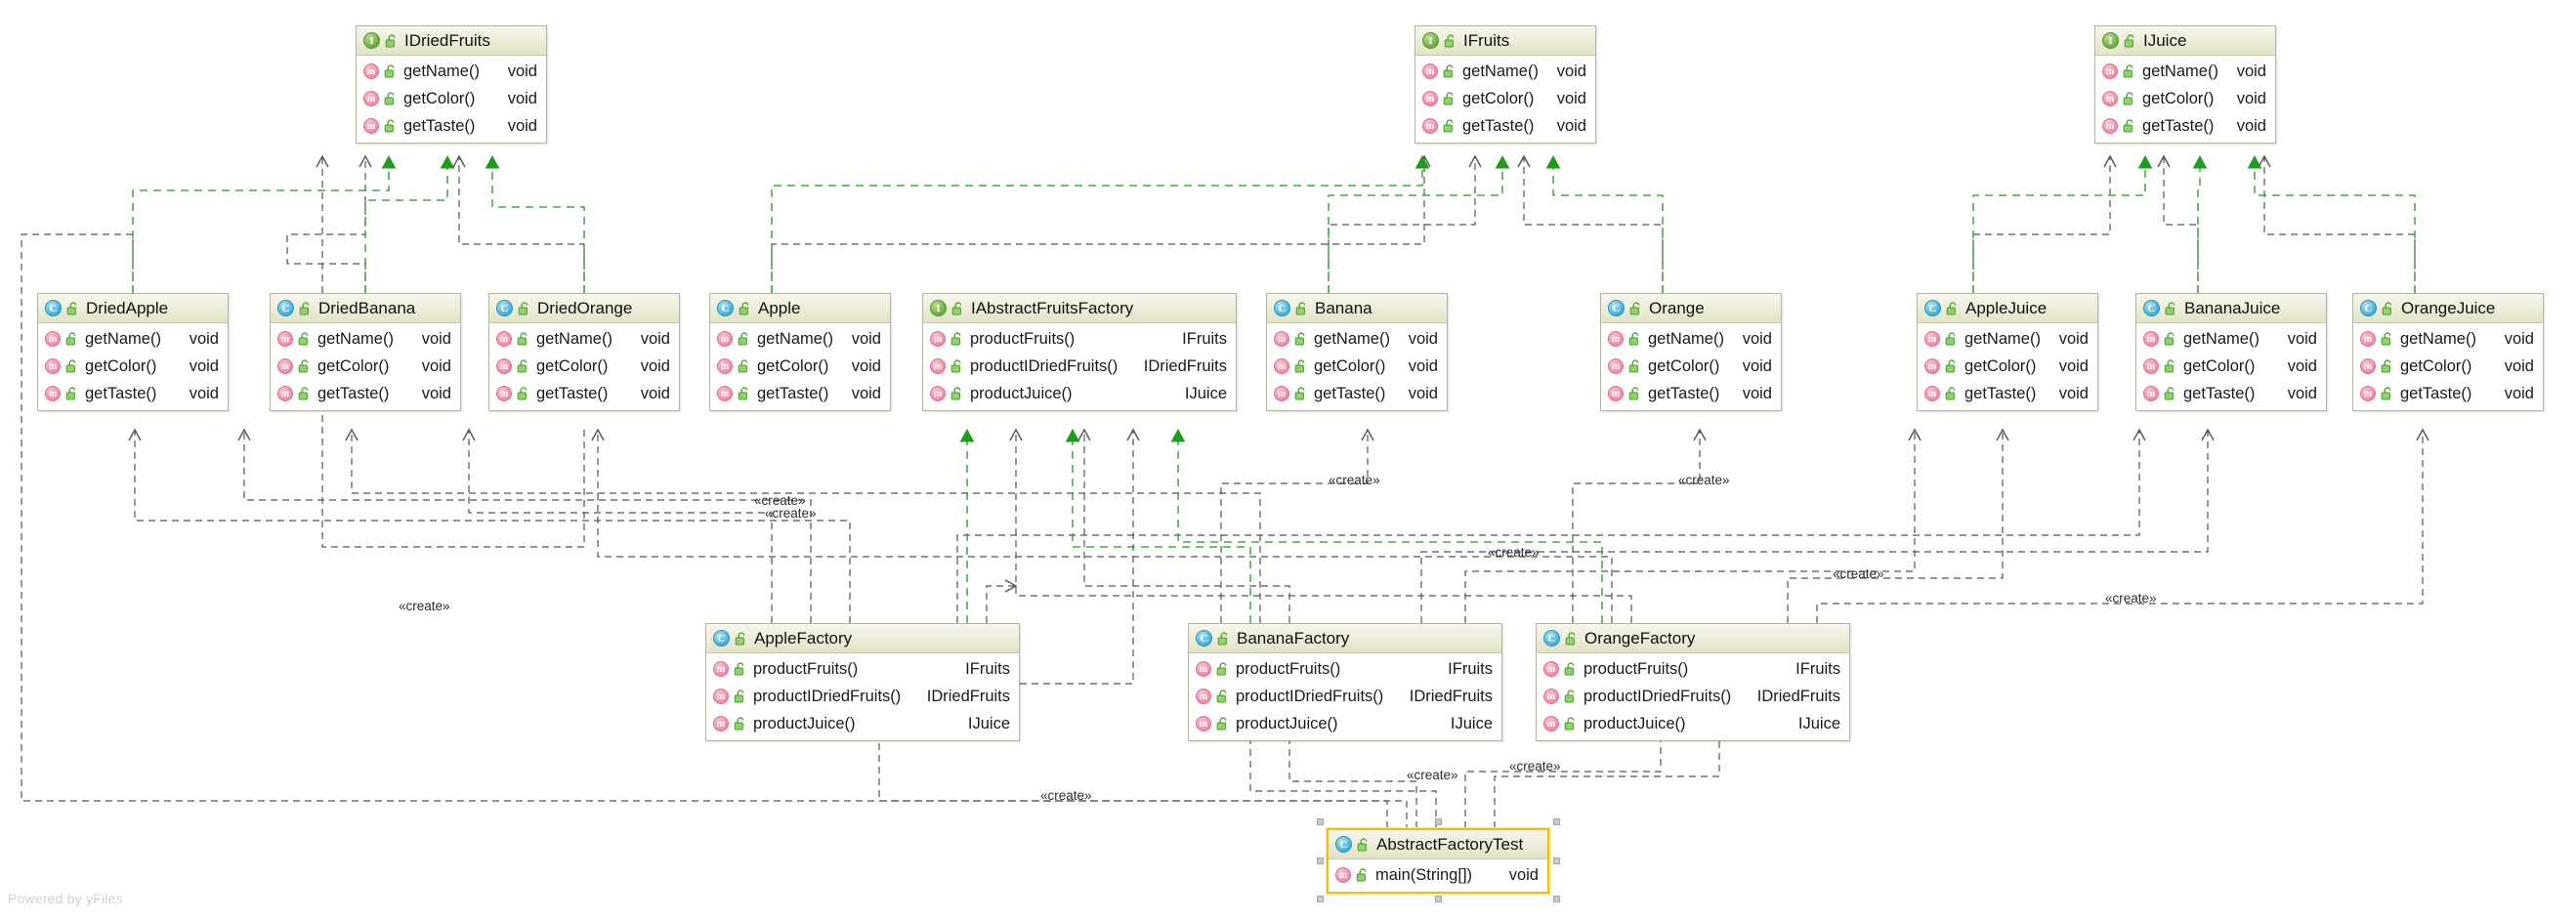  Describe the element at coordinates (800, 308) in the screenshot. I see `node-header-apple: C Apple` at that location.